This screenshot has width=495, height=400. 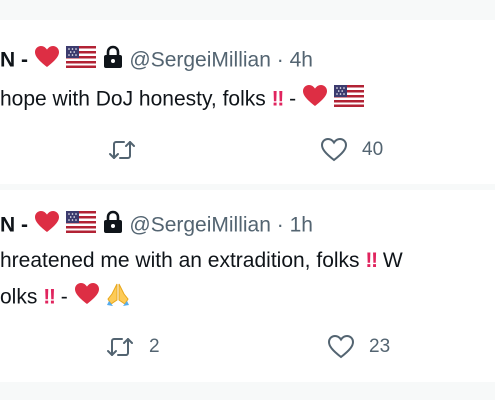 What do you see at coordinates (19, 297) in the screenshot?
I see `tweet-text-segment: olks` at bounding box center [19, 297].